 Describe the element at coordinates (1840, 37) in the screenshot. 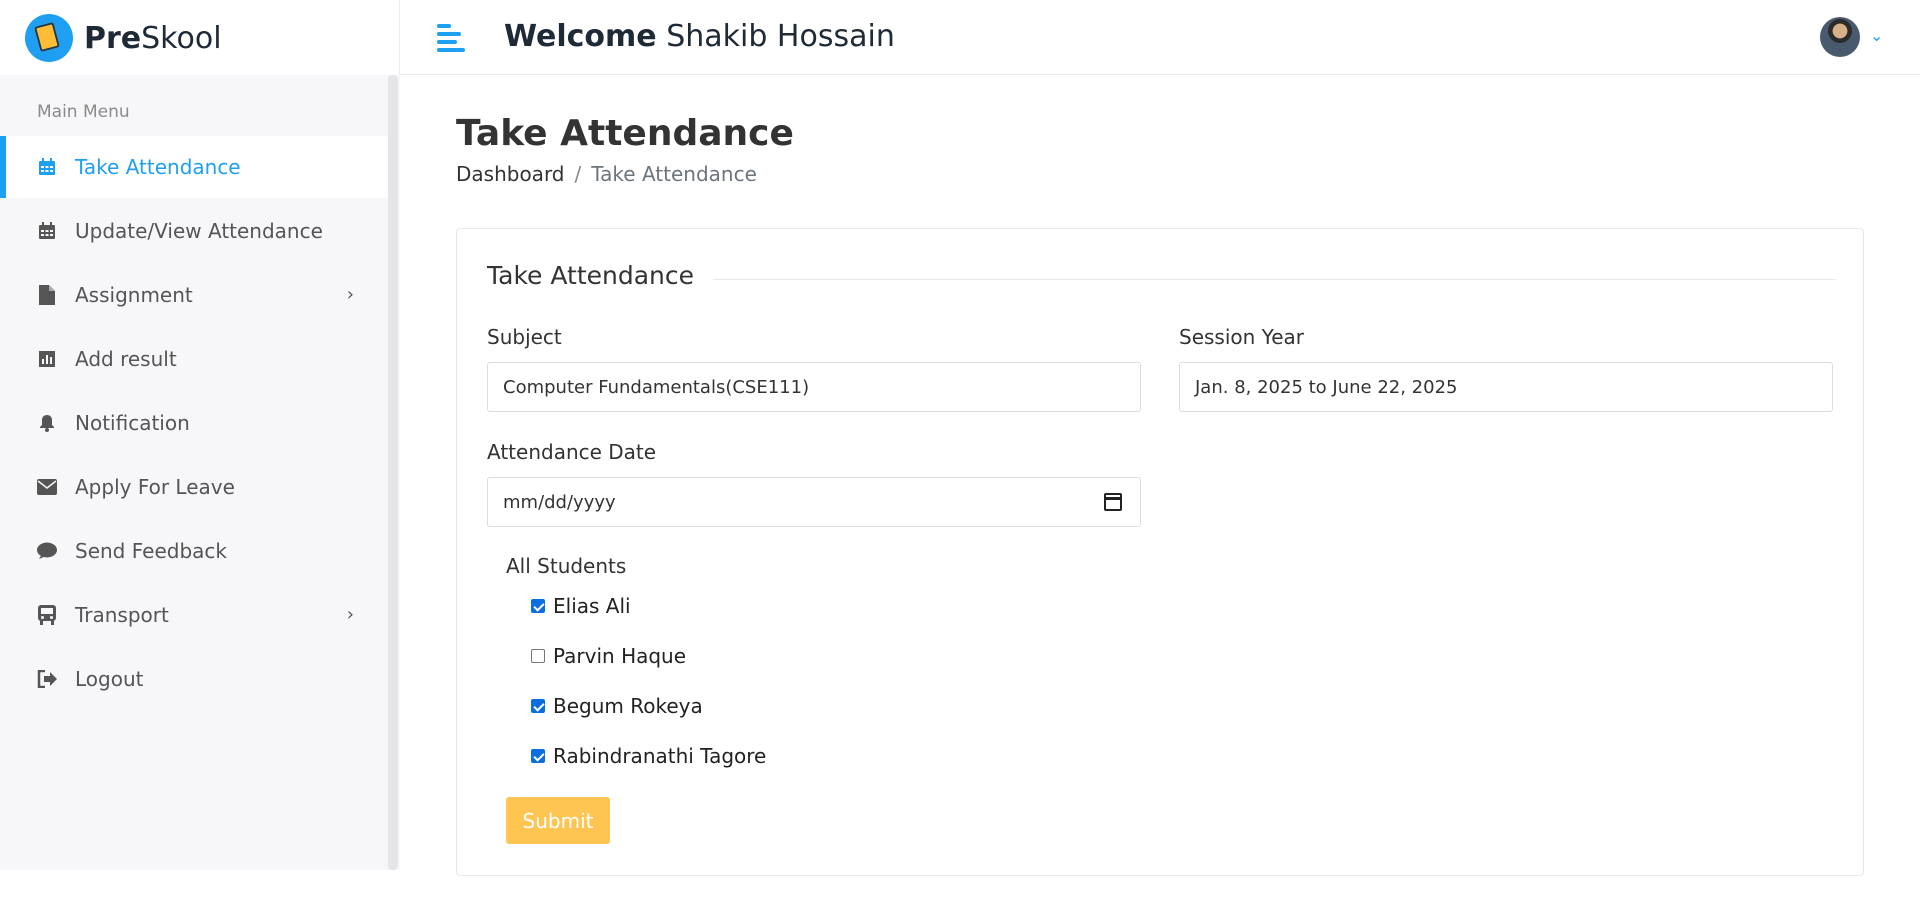

I see `avatar` at that location.